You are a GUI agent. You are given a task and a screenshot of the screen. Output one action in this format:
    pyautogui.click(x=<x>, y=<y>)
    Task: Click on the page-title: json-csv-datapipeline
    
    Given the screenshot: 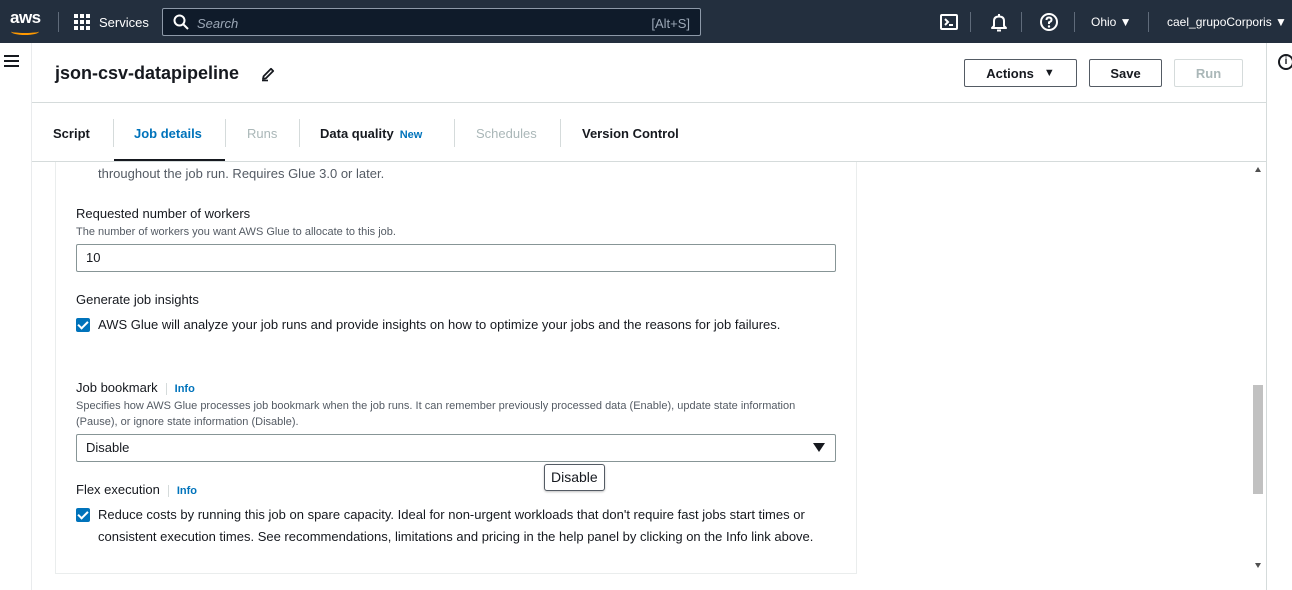 What is the action you would take?
    pyautogui.click(x=147, y=73)
    